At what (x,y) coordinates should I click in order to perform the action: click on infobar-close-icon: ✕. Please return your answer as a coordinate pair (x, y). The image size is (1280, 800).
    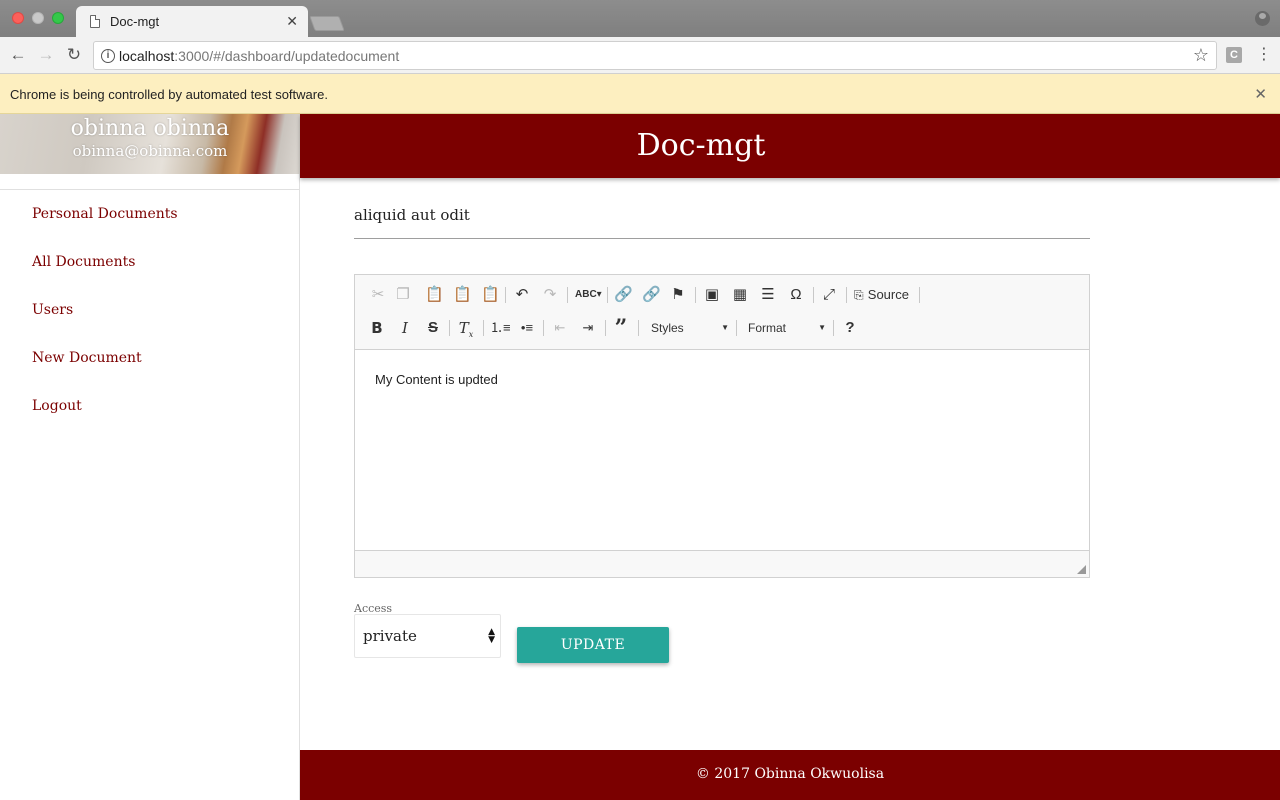
    Looking at the image, I should click on (1260, 94).